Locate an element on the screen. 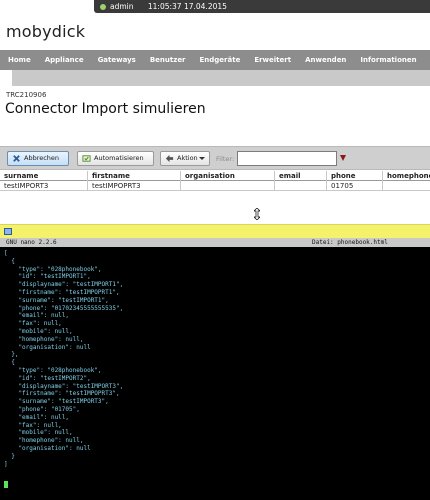  terminal-title-bar is located at coordinates (215, 231).